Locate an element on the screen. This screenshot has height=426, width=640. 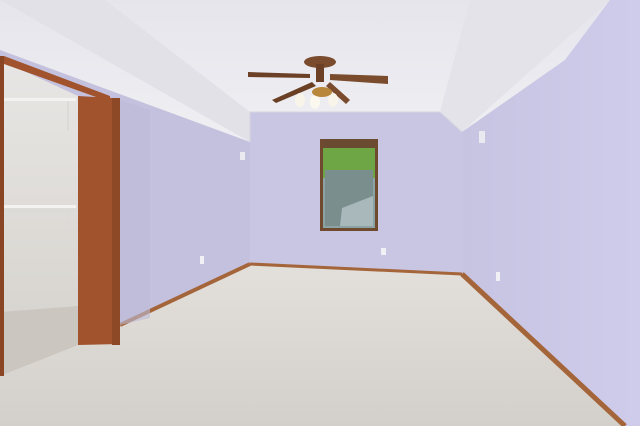
closet-shelf-upper is located at coordinates (40, 99).